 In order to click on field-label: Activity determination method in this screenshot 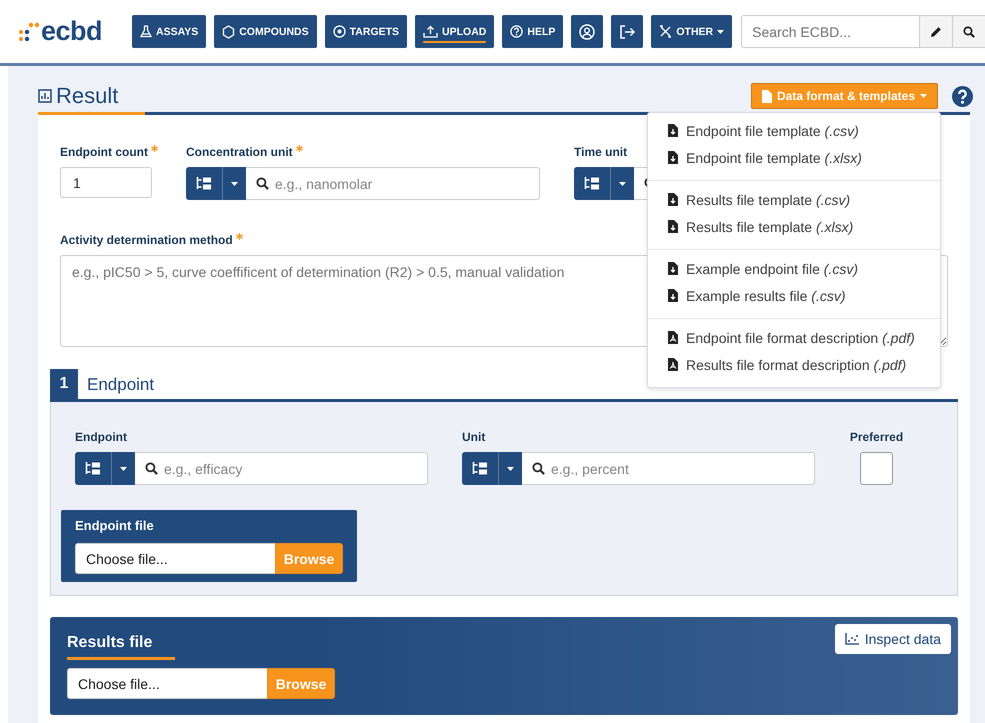, I will do `click(146, 240)`.